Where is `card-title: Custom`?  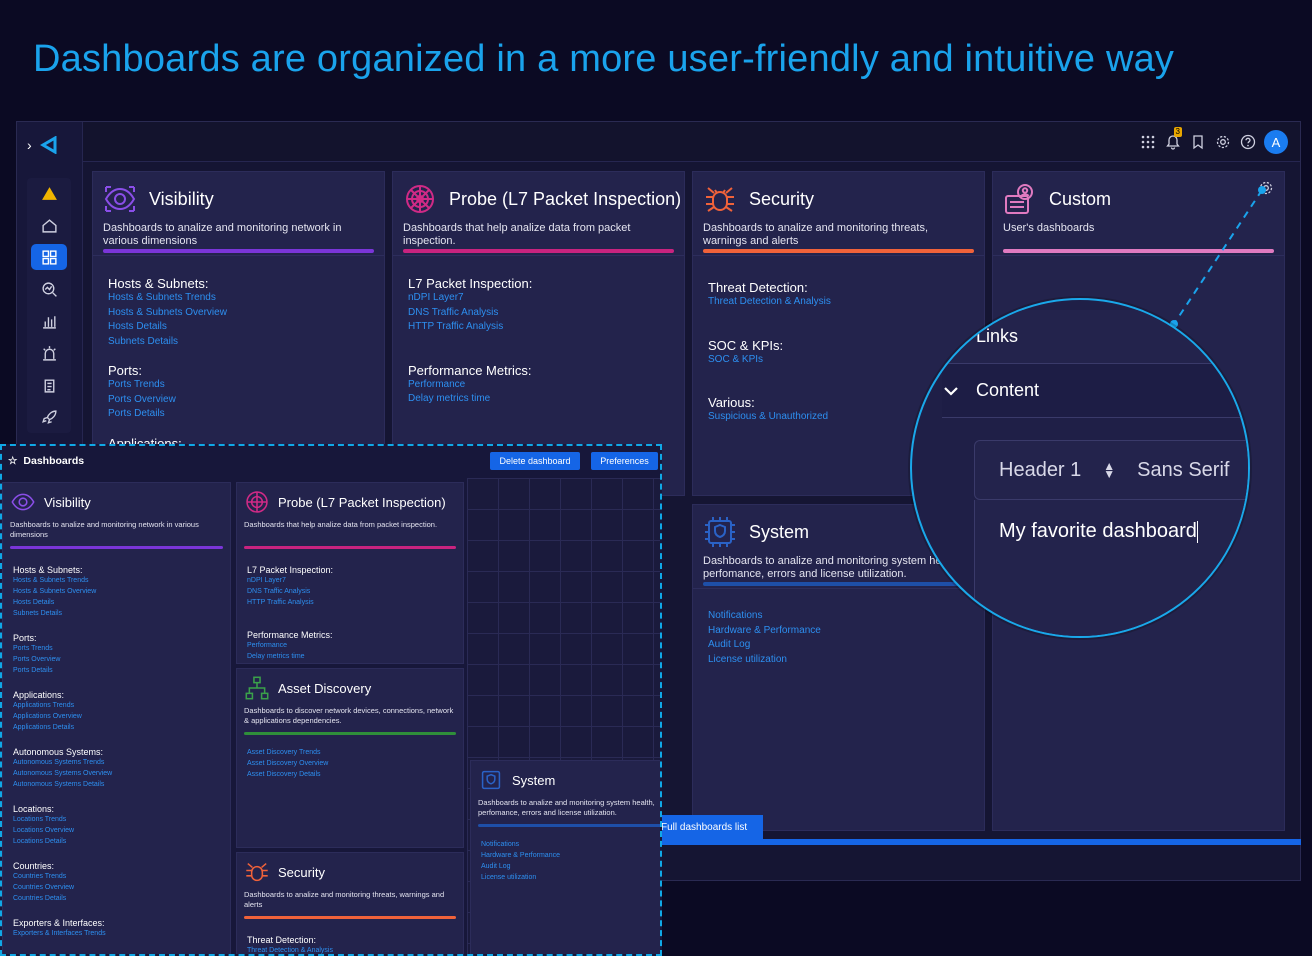 card-title: Custom is located at coordinates (1080, 198).